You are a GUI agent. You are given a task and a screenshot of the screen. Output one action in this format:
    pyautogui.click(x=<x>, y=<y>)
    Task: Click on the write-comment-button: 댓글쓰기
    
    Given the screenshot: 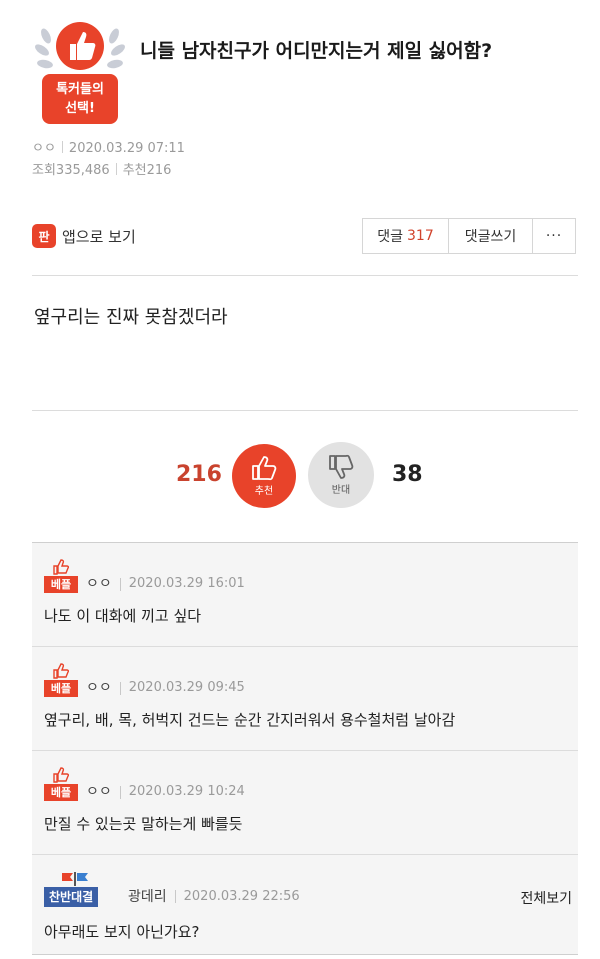 What is the action you would take?
    pyautogui.click(x=491, y=236)
    